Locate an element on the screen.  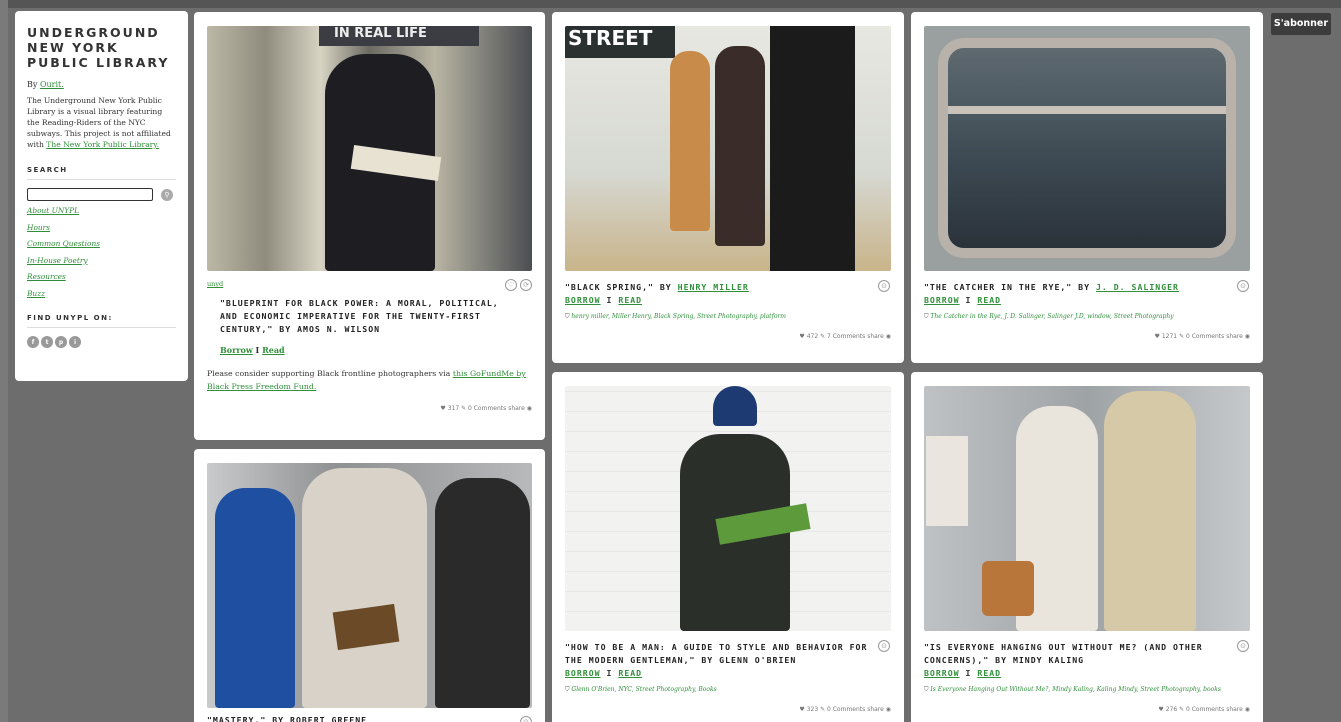
read-link: Read is located at coordinates (273, 350).